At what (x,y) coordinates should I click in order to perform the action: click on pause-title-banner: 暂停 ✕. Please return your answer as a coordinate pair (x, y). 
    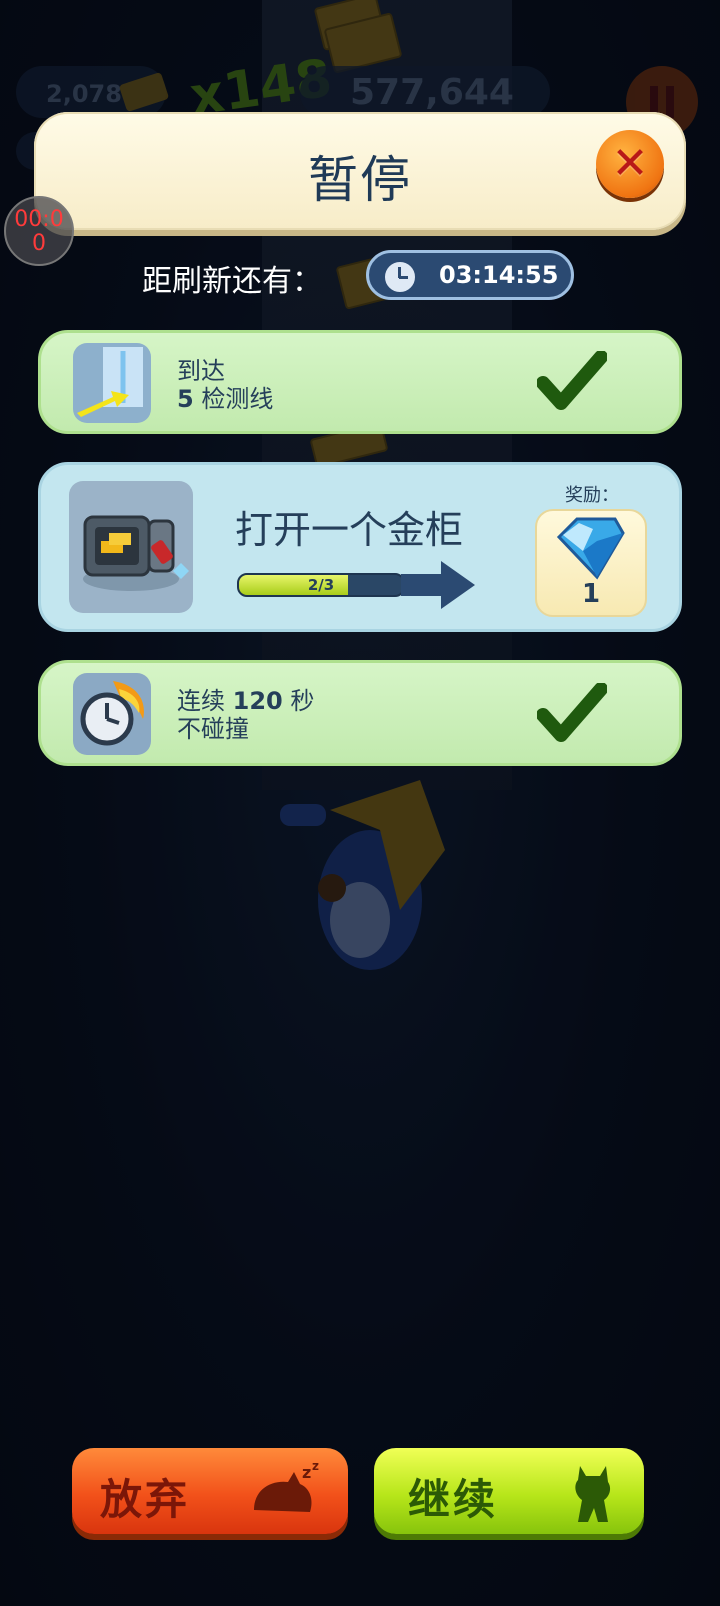
    Looking at the image, I should click on (360, 171).